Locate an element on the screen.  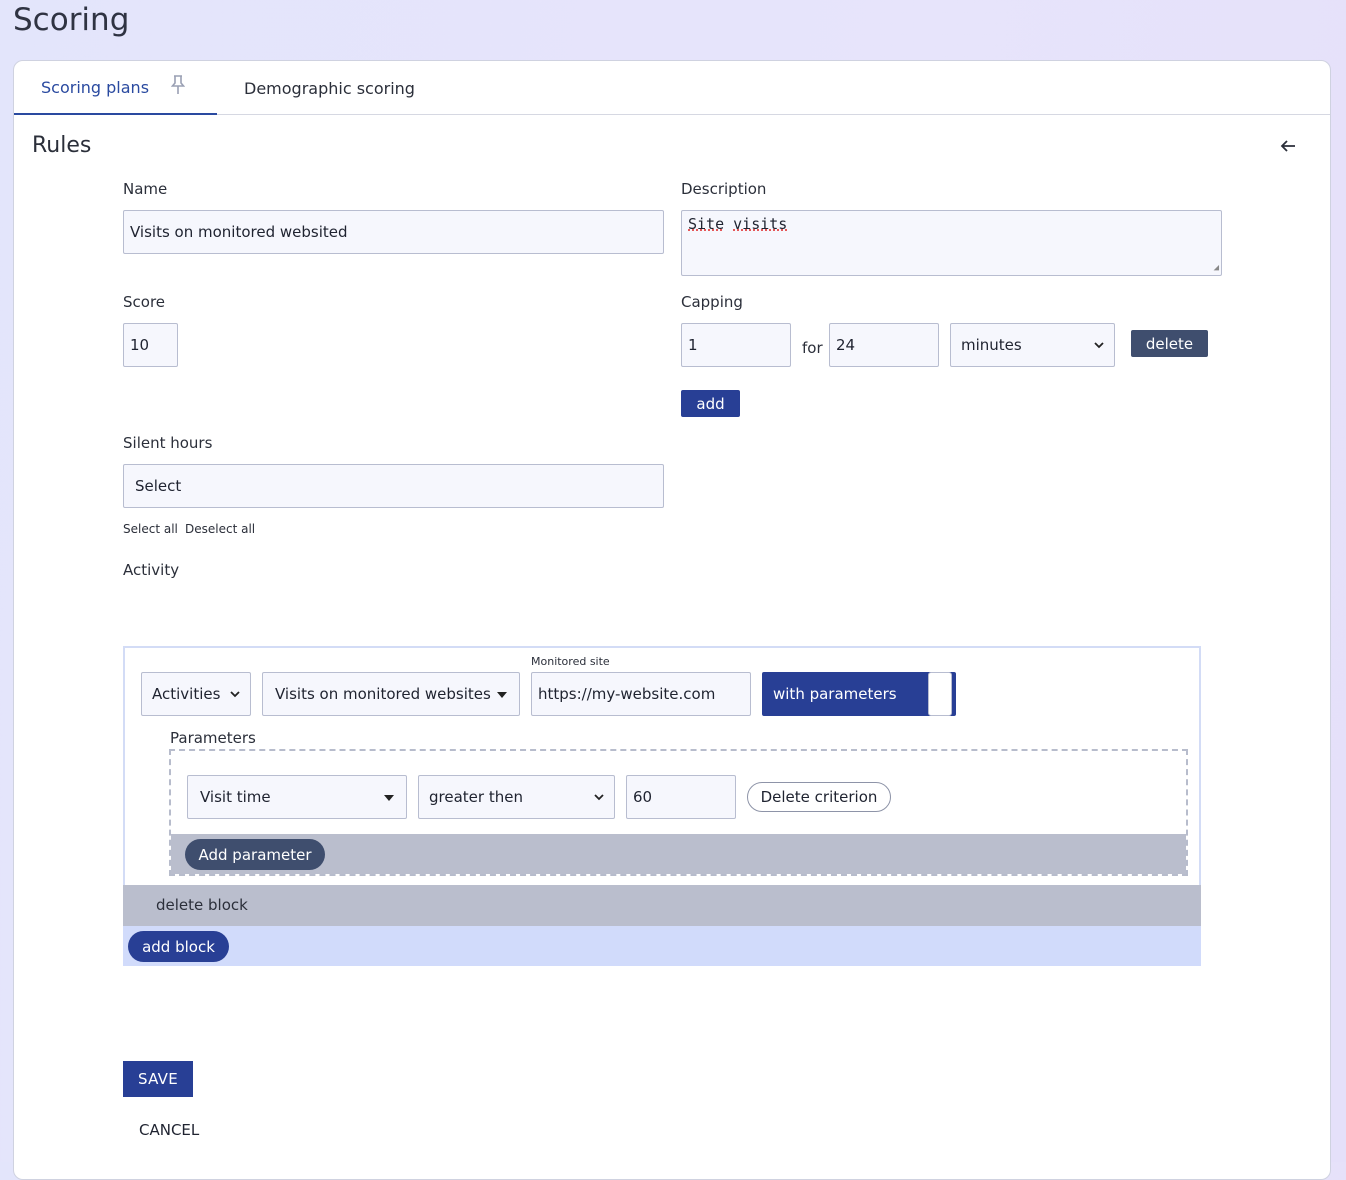
monitored-site-label: Monitored site is located at coordinates (570, 661).